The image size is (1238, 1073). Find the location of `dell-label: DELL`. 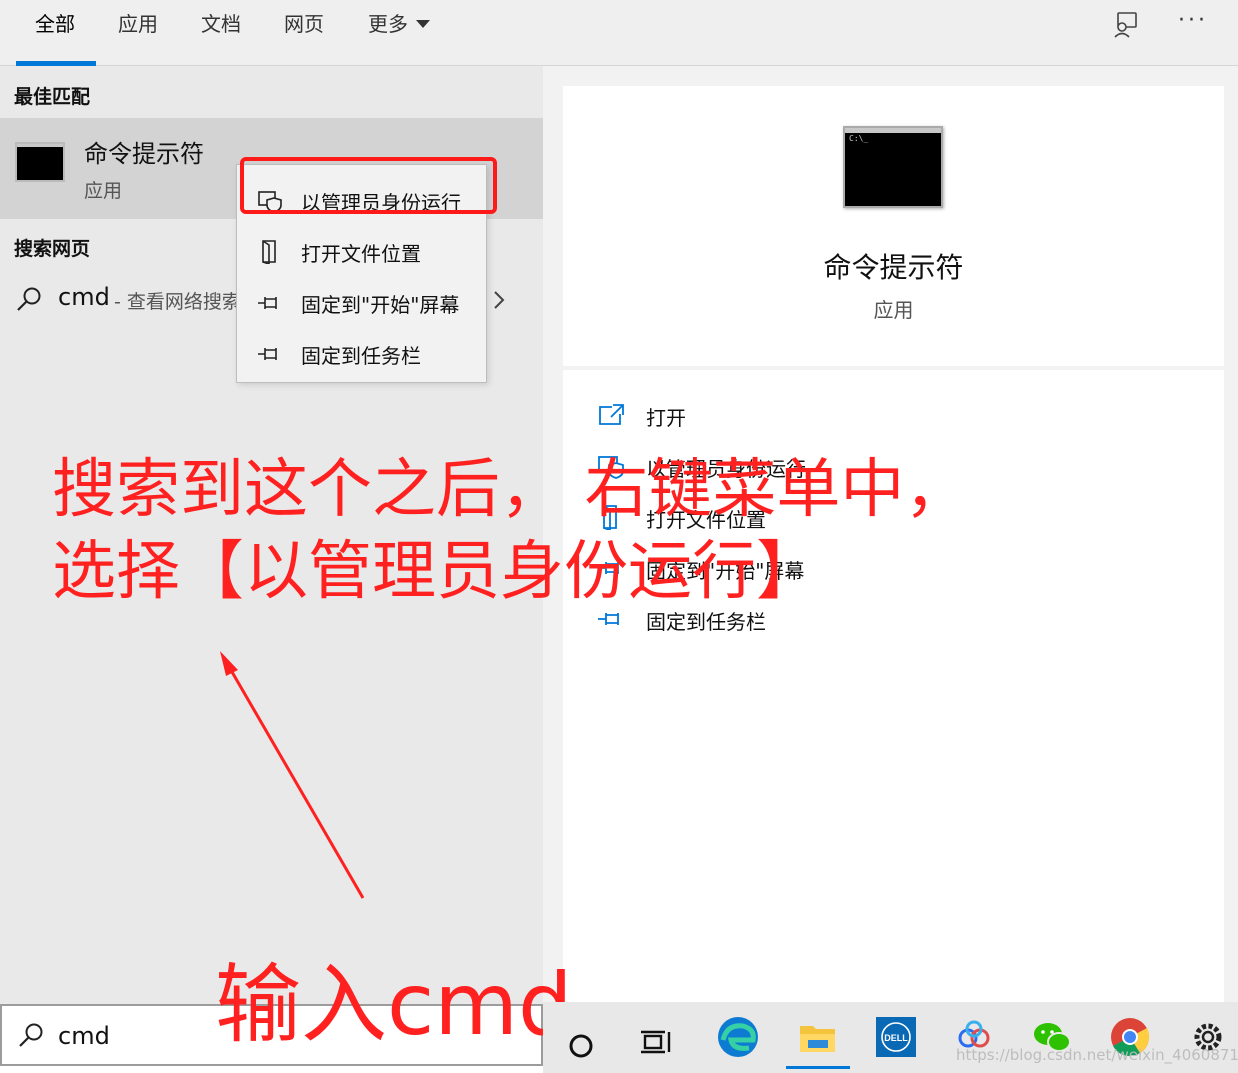

dell-label: DELL is located at coordinates (896, 1038).